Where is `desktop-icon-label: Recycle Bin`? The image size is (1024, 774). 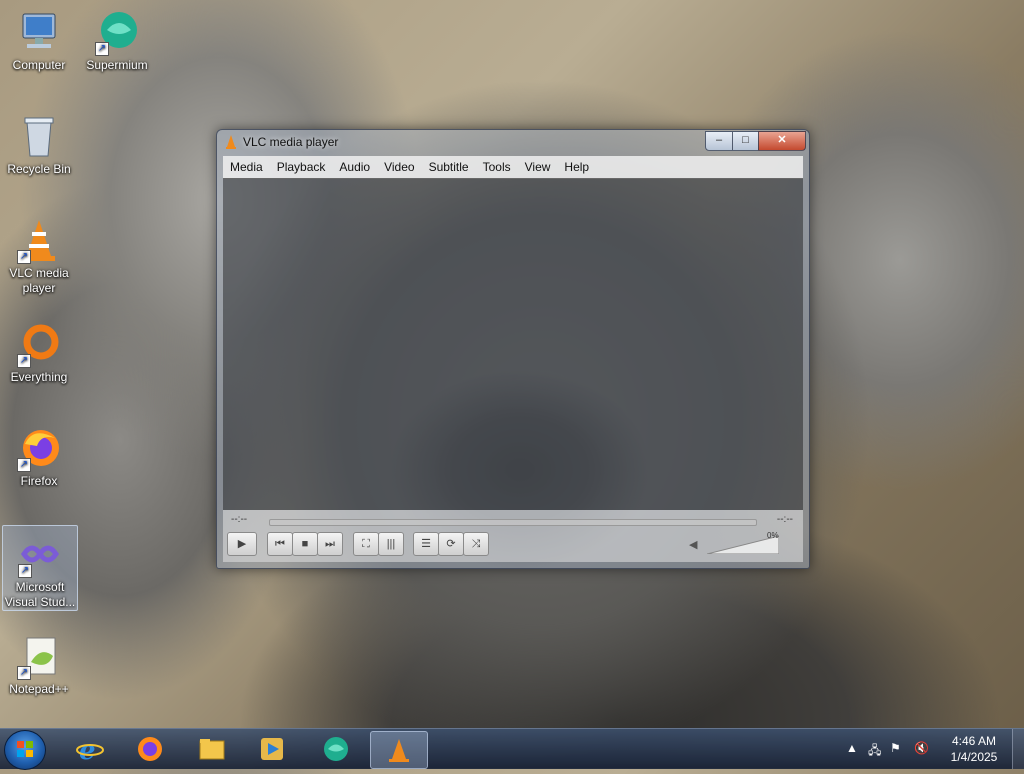
desktop-icon-label: Recycle Bin is located at coordinates (39, 169).